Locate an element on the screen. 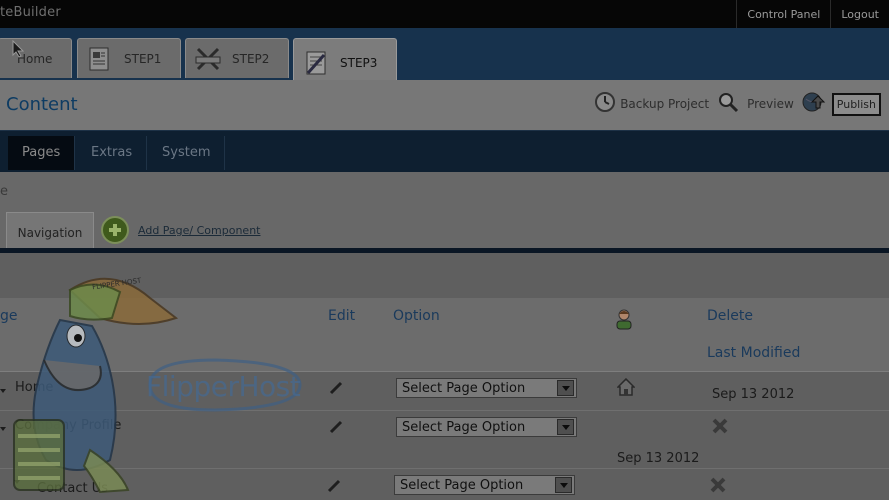 The height and width of the screenshot is (500, 889). nav-system: System is located at coordinates (187, 153).